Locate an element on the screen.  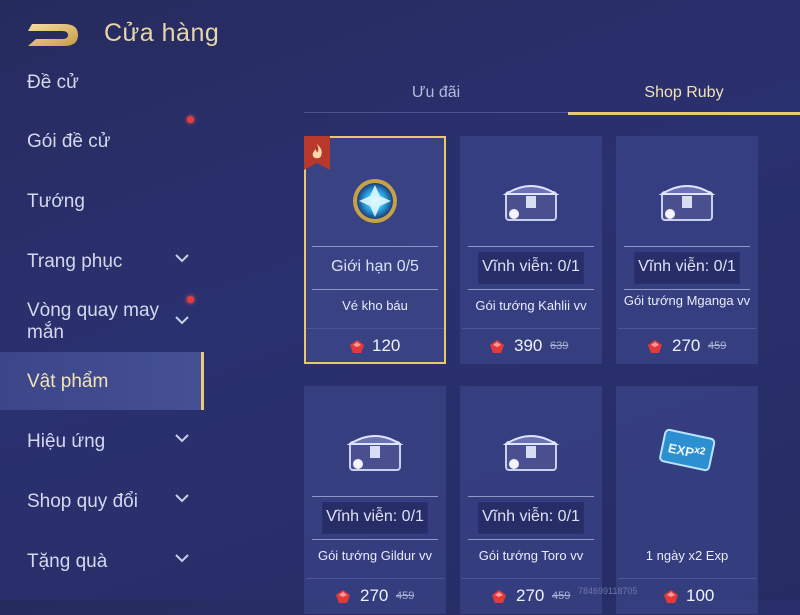
sidebar-item-label: Vòng quay may mắn is located at coordinates (93, 321).